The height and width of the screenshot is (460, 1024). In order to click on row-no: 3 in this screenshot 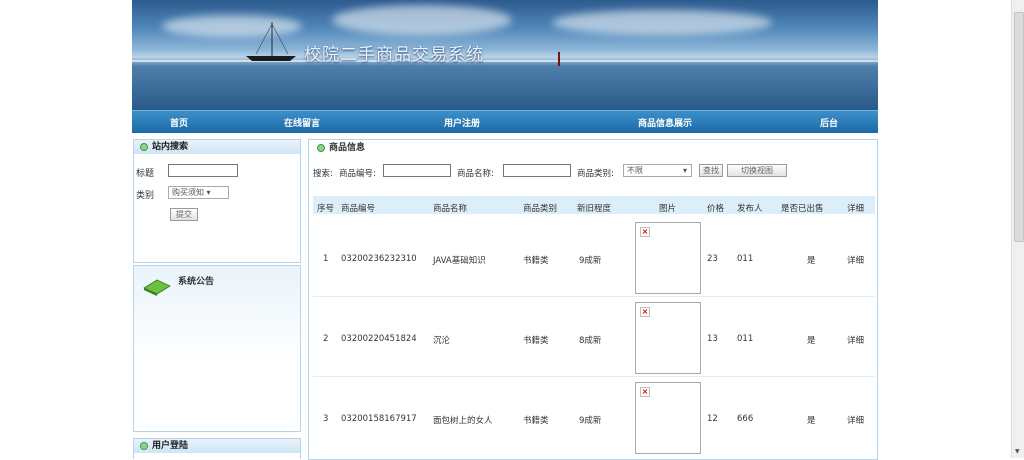, I will do `click(326, 419)`.